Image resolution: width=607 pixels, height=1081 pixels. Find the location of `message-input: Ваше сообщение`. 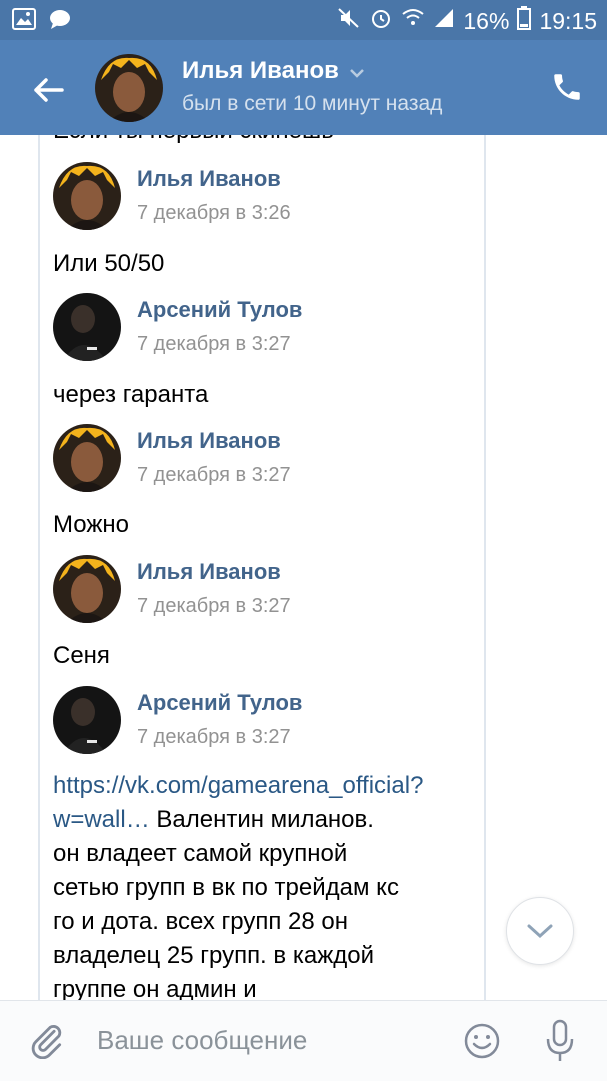

message-input: Ваше сообщение is located at coordinates (202, 1040).